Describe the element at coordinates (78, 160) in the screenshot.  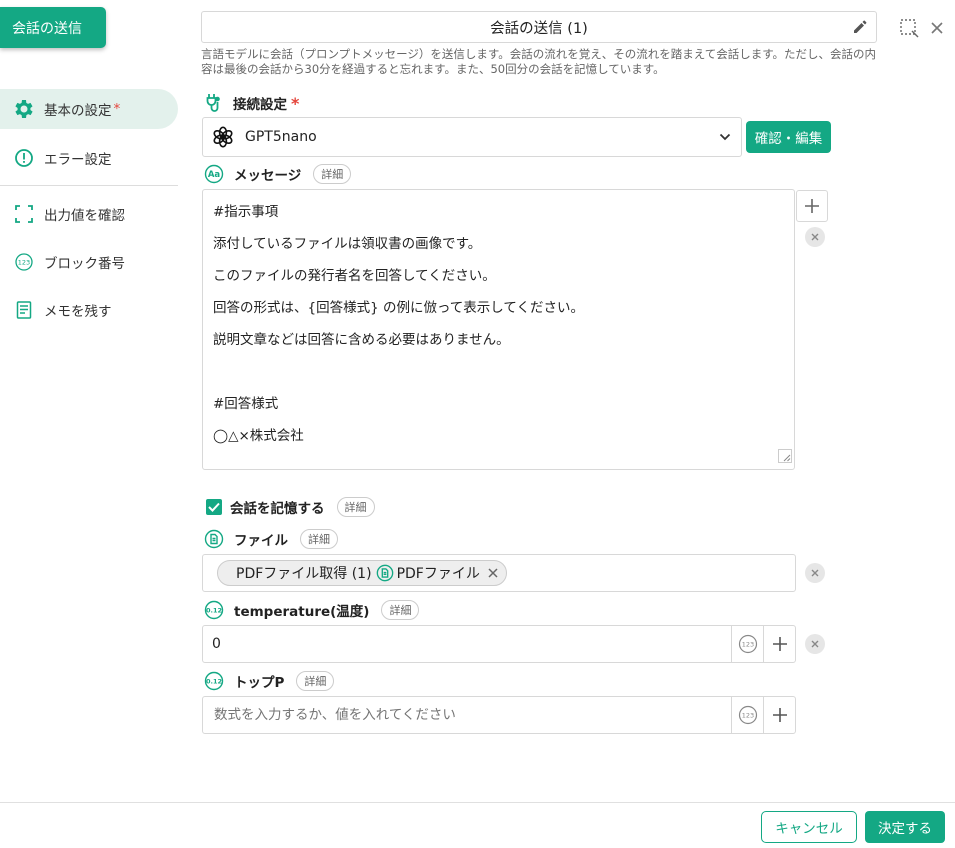
I see `sidebar-item-label: エラー設定` at that location.